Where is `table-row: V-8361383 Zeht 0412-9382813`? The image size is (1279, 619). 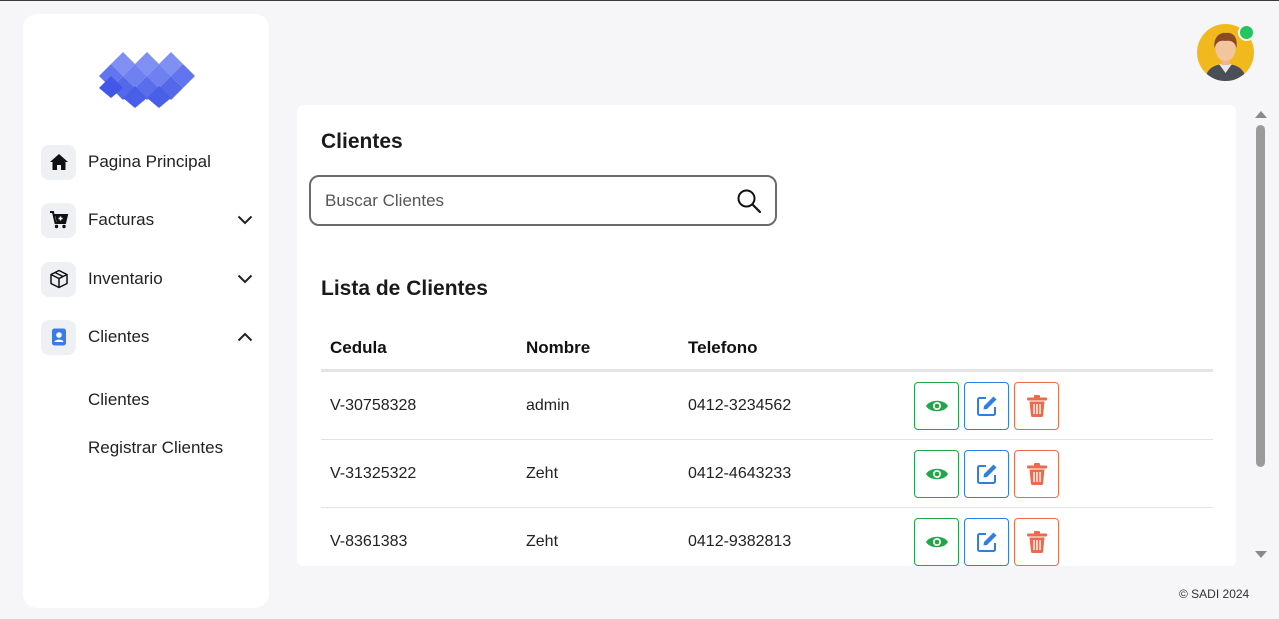
table-row: V-8361383 Zeht 0412-9382813 is located at coordinates (767, 537).